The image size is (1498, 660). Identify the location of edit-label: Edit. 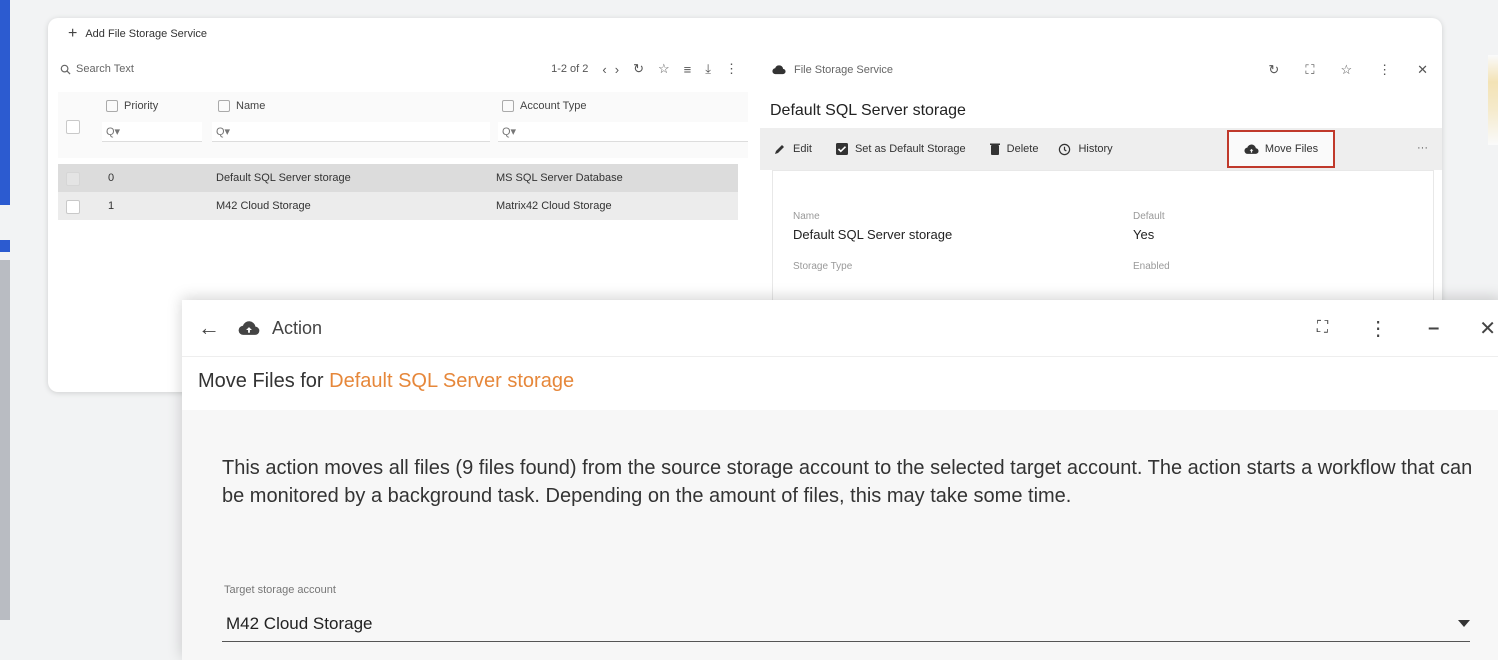
(802, 149).